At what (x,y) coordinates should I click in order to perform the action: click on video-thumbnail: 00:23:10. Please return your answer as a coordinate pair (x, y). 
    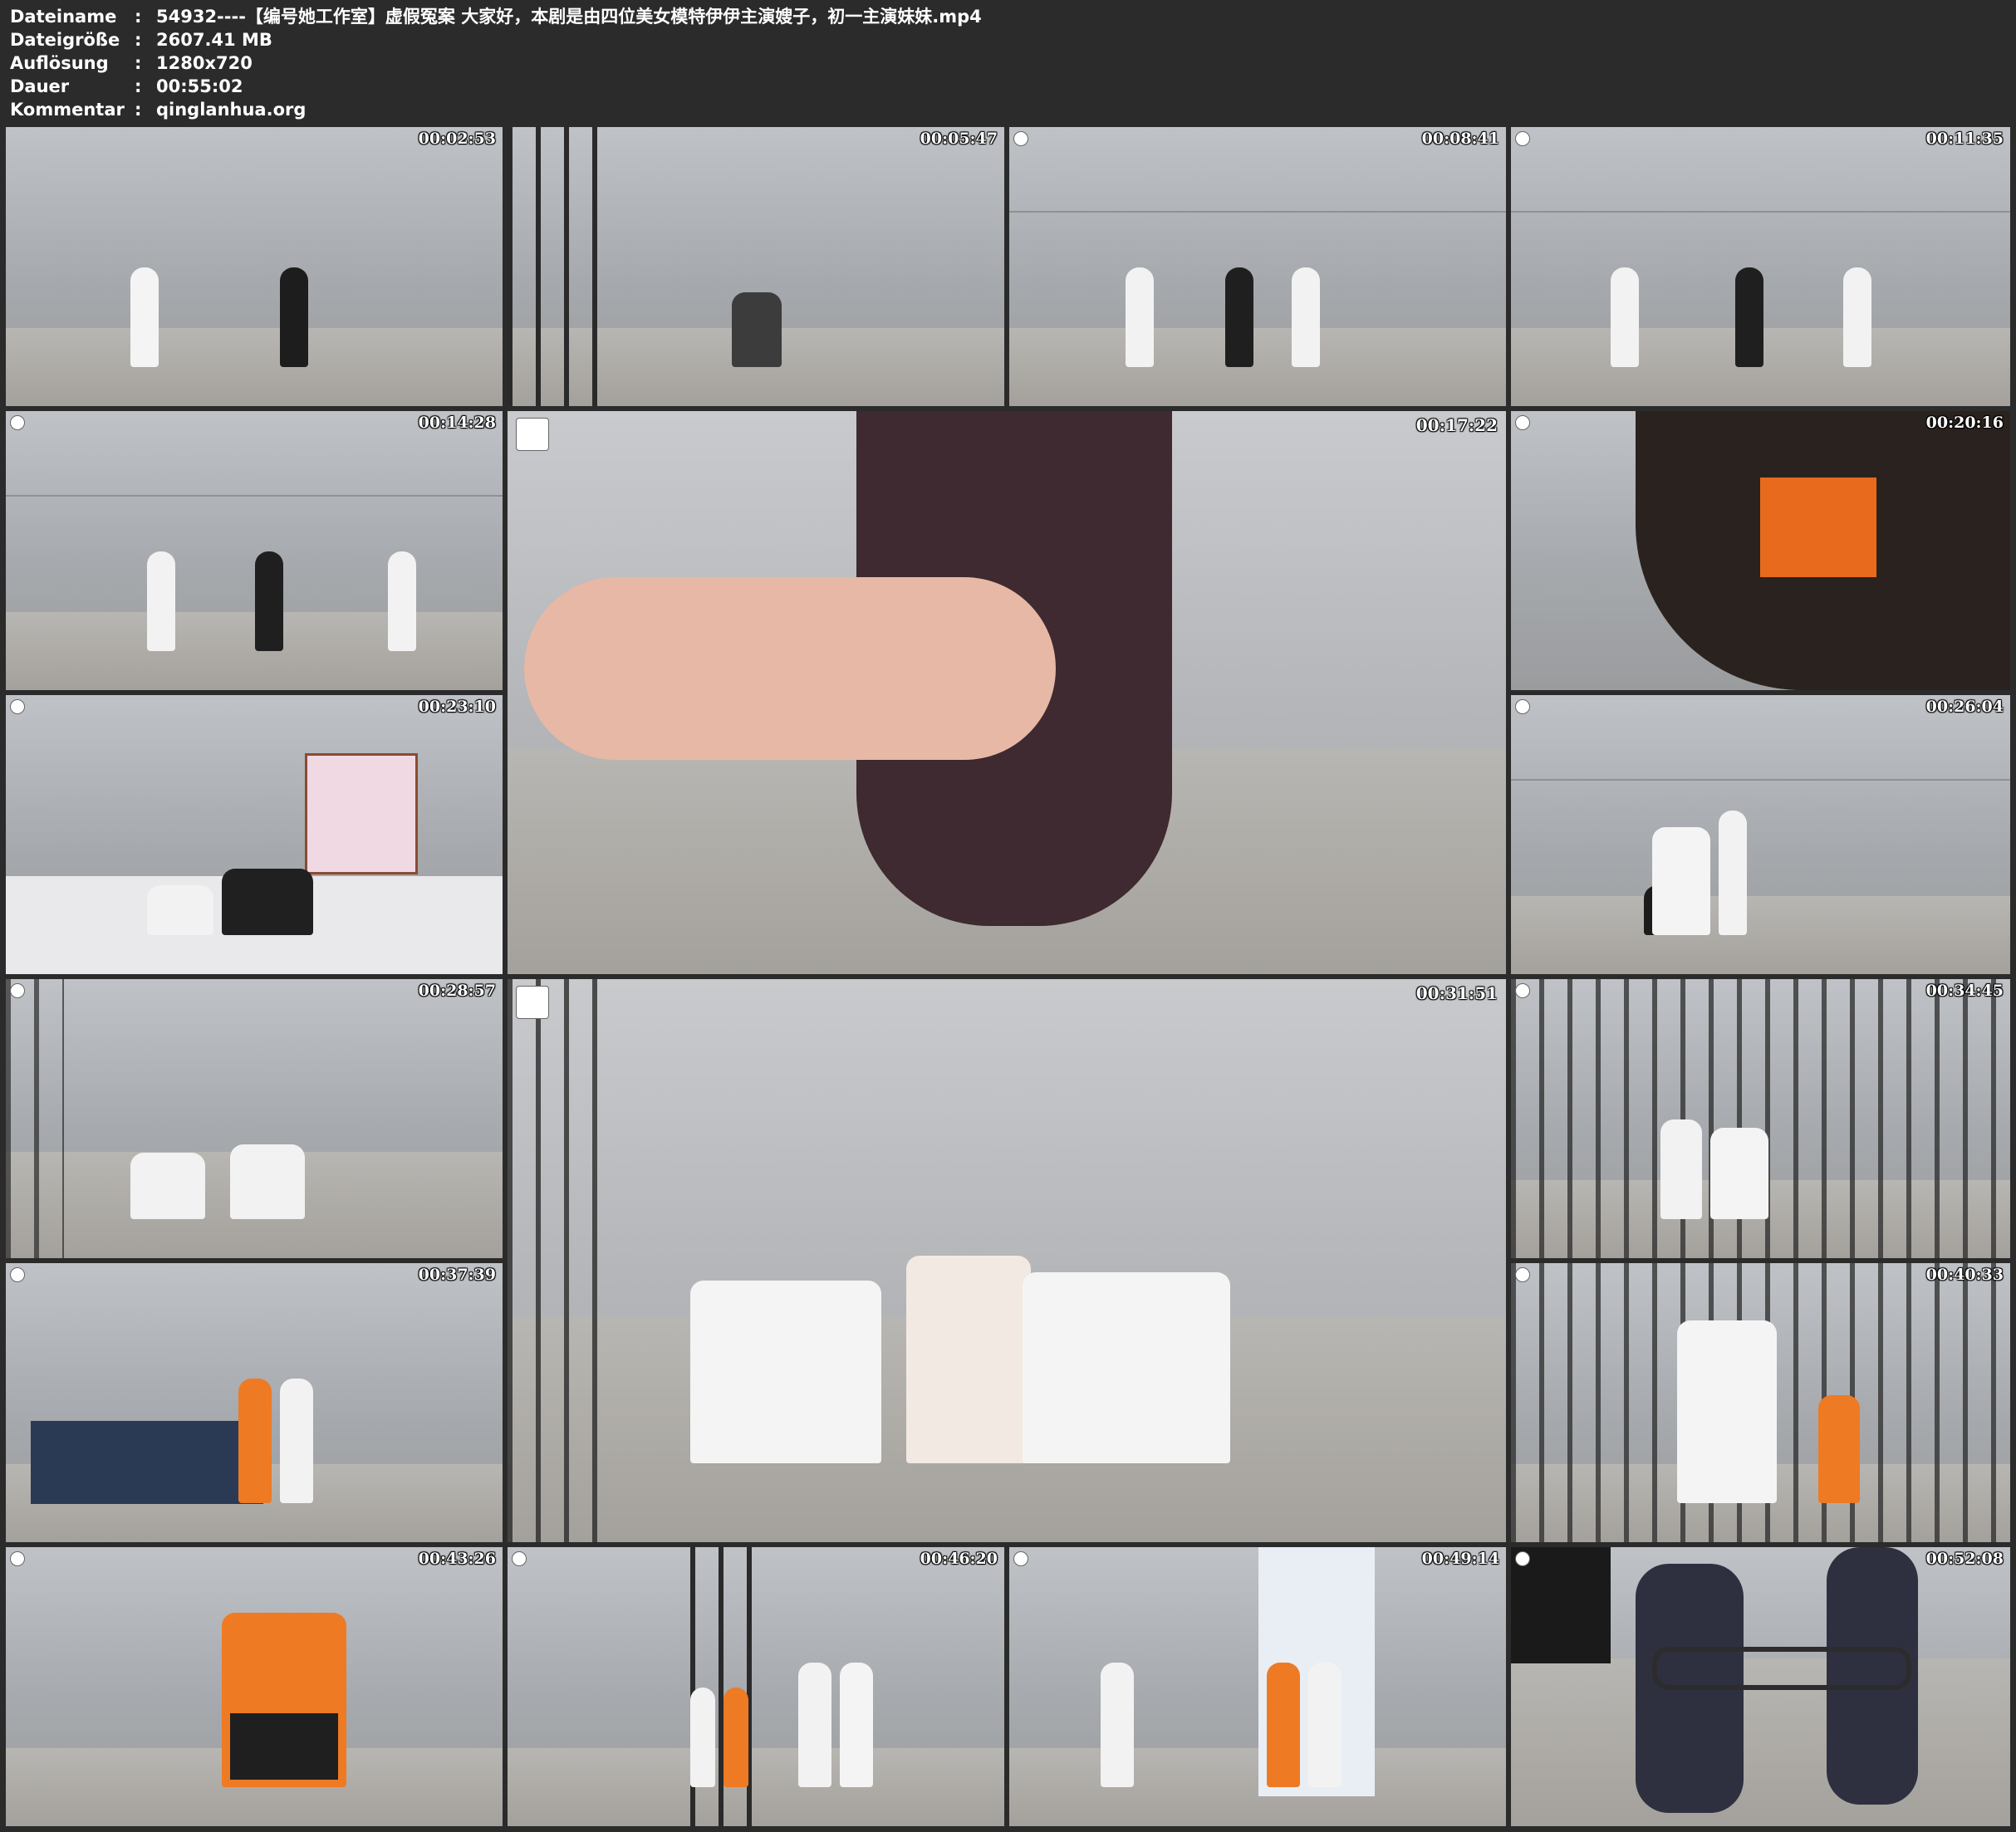
    Looking at the image, I should click on (255, 834).